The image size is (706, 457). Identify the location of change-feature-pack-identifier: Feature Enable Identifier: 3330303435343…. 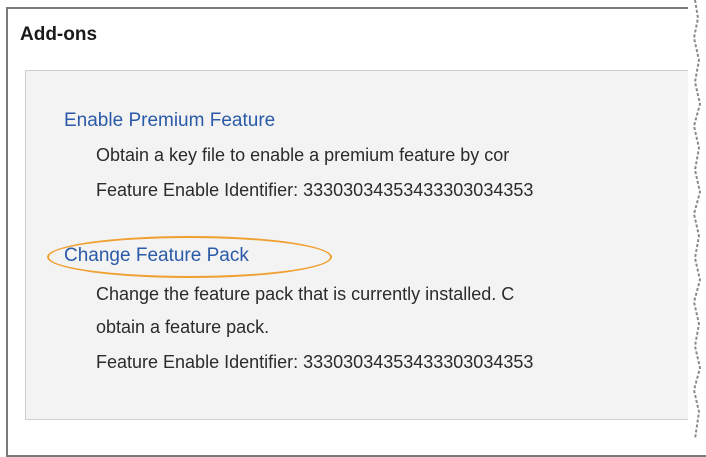
(315, 362).